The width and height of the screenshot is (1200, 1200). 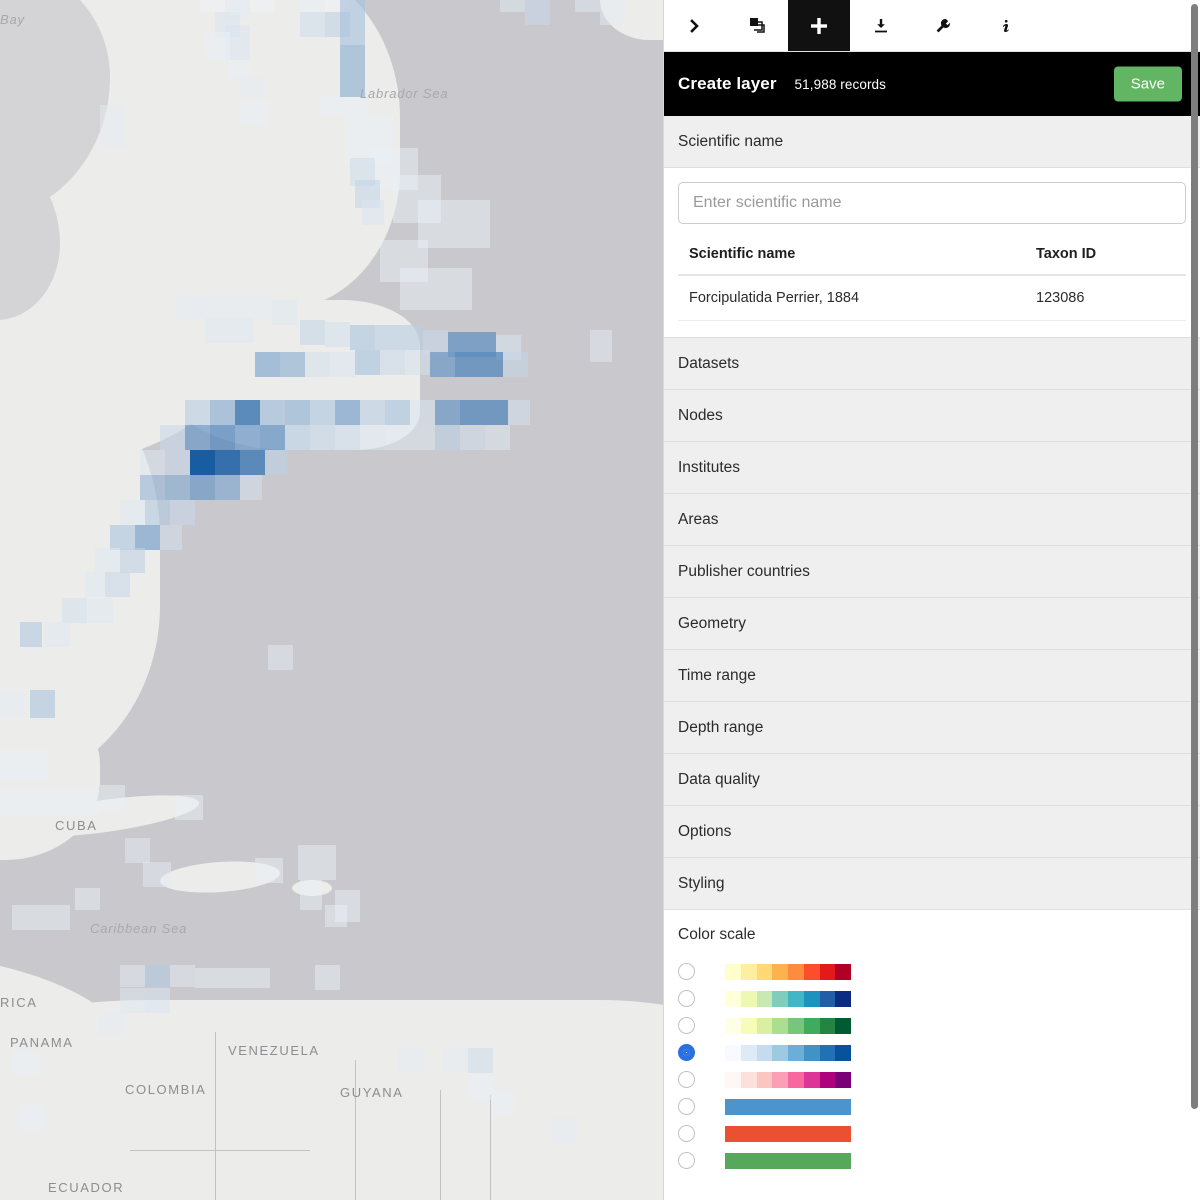 I want to click on section-header-areas: Areas, so click(x=932, y=520).